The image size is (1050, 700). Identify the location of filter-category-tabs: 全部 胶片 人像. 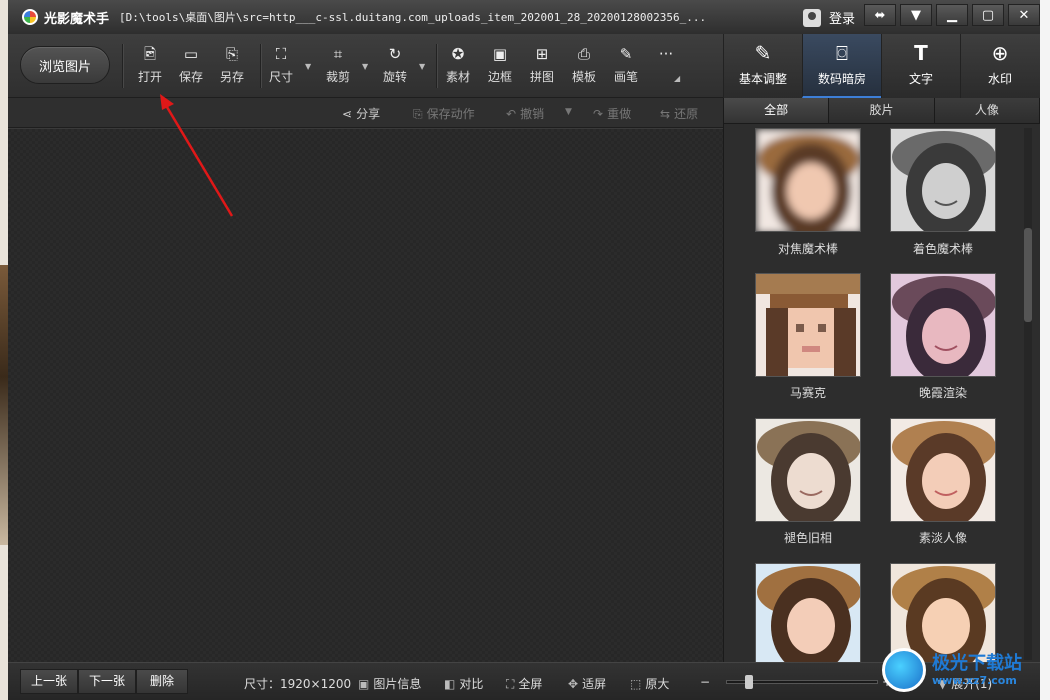
(882, 111).